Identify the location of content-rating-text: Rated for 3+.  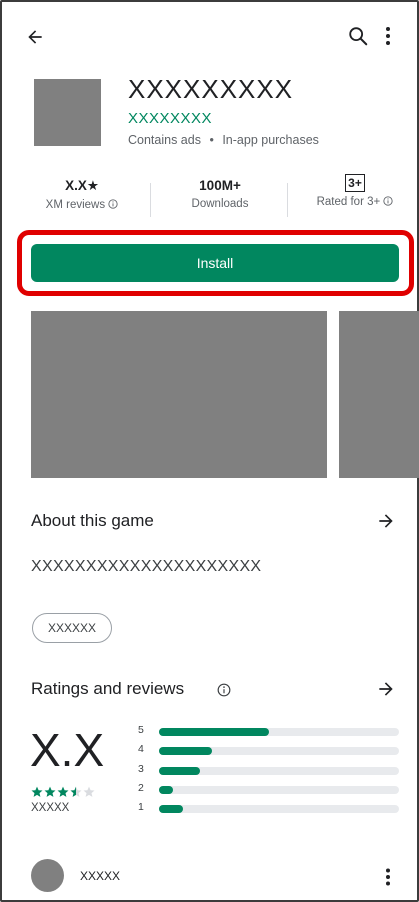
(348, 202).